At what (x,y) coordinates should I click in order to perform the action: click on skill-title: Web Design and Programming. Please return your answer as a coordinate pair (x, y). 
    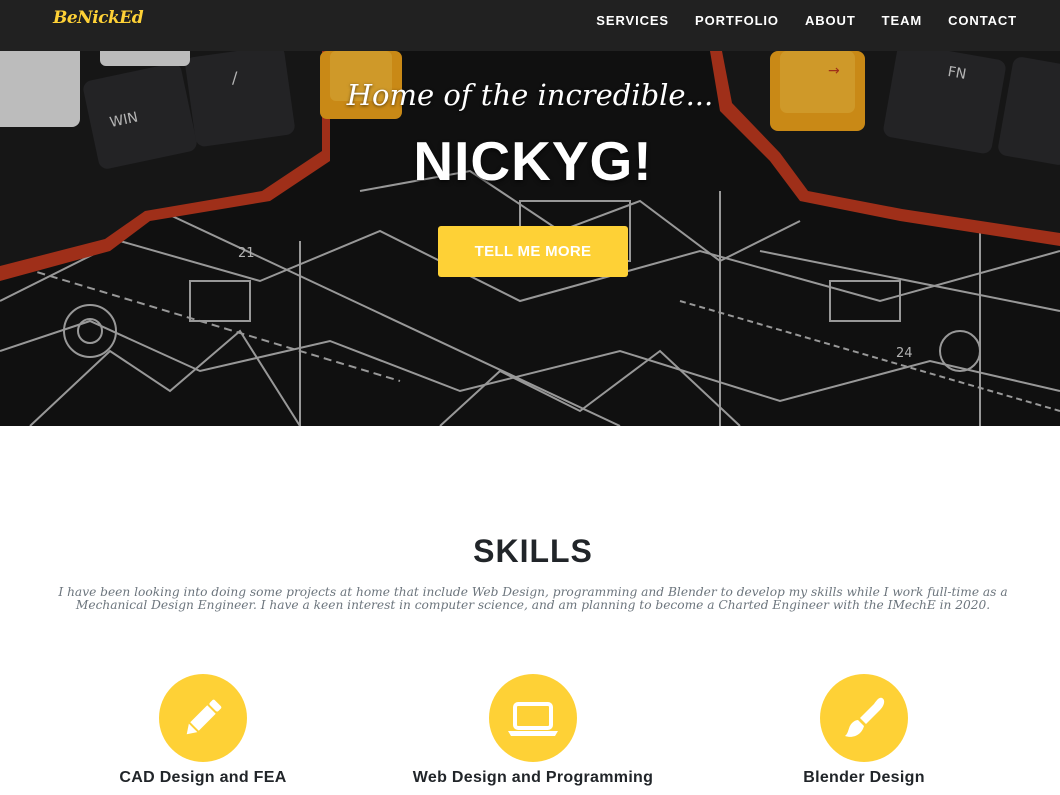
    Looking at the image, I should click on (533, 777).